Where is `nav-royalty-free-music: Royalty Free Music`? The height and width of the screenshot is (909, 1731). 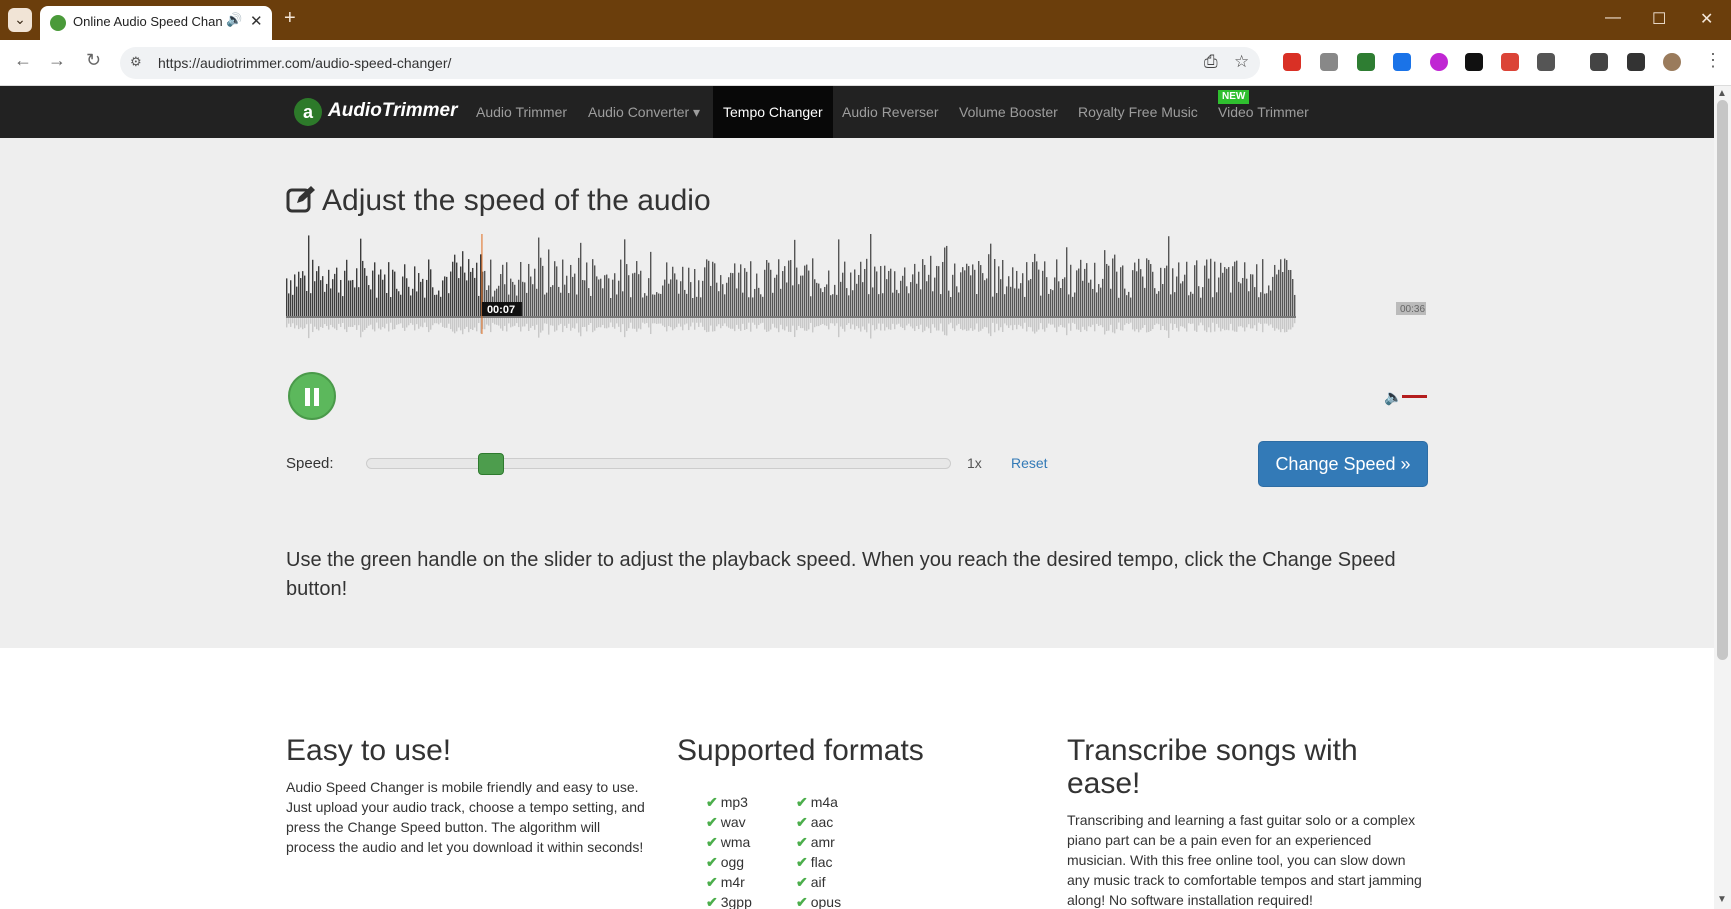
nav-royalty-free-music: Royalty Free Music is located at coordinates (1138, 112).